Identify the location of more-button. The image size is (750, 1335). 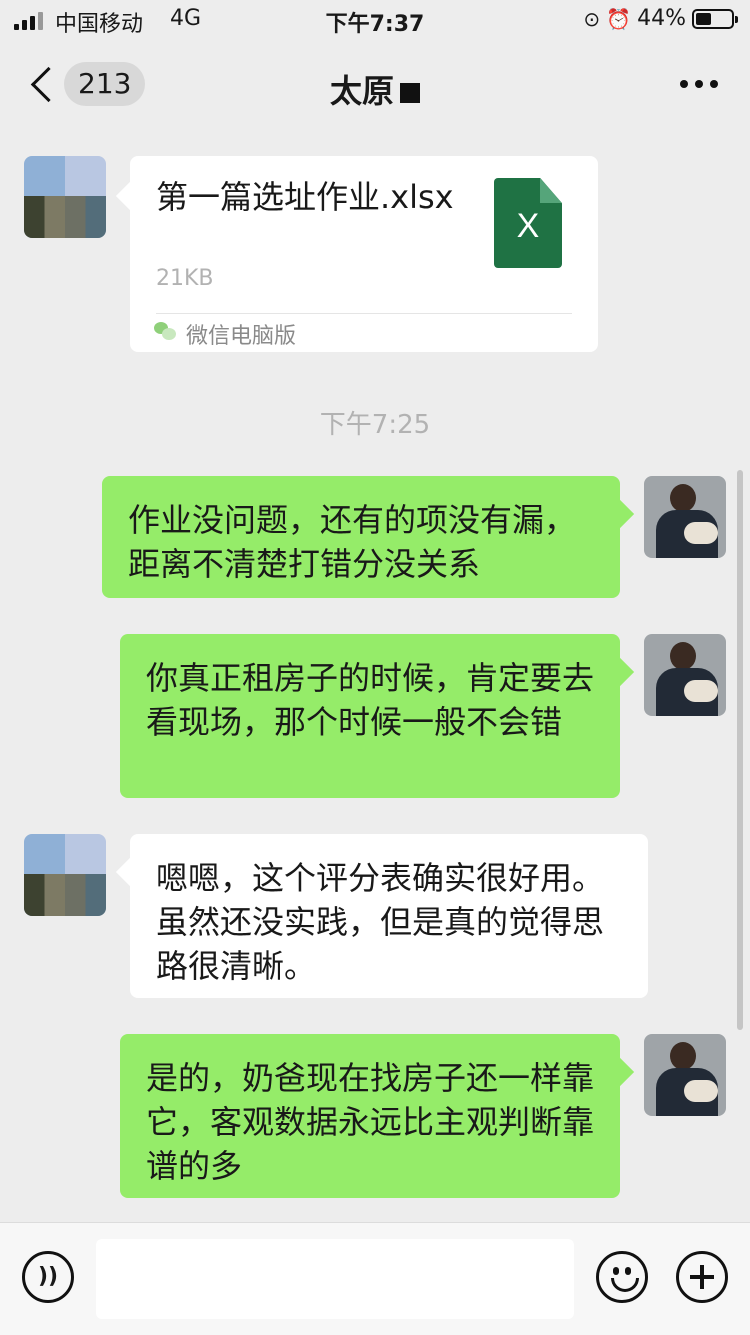
(699, 84).